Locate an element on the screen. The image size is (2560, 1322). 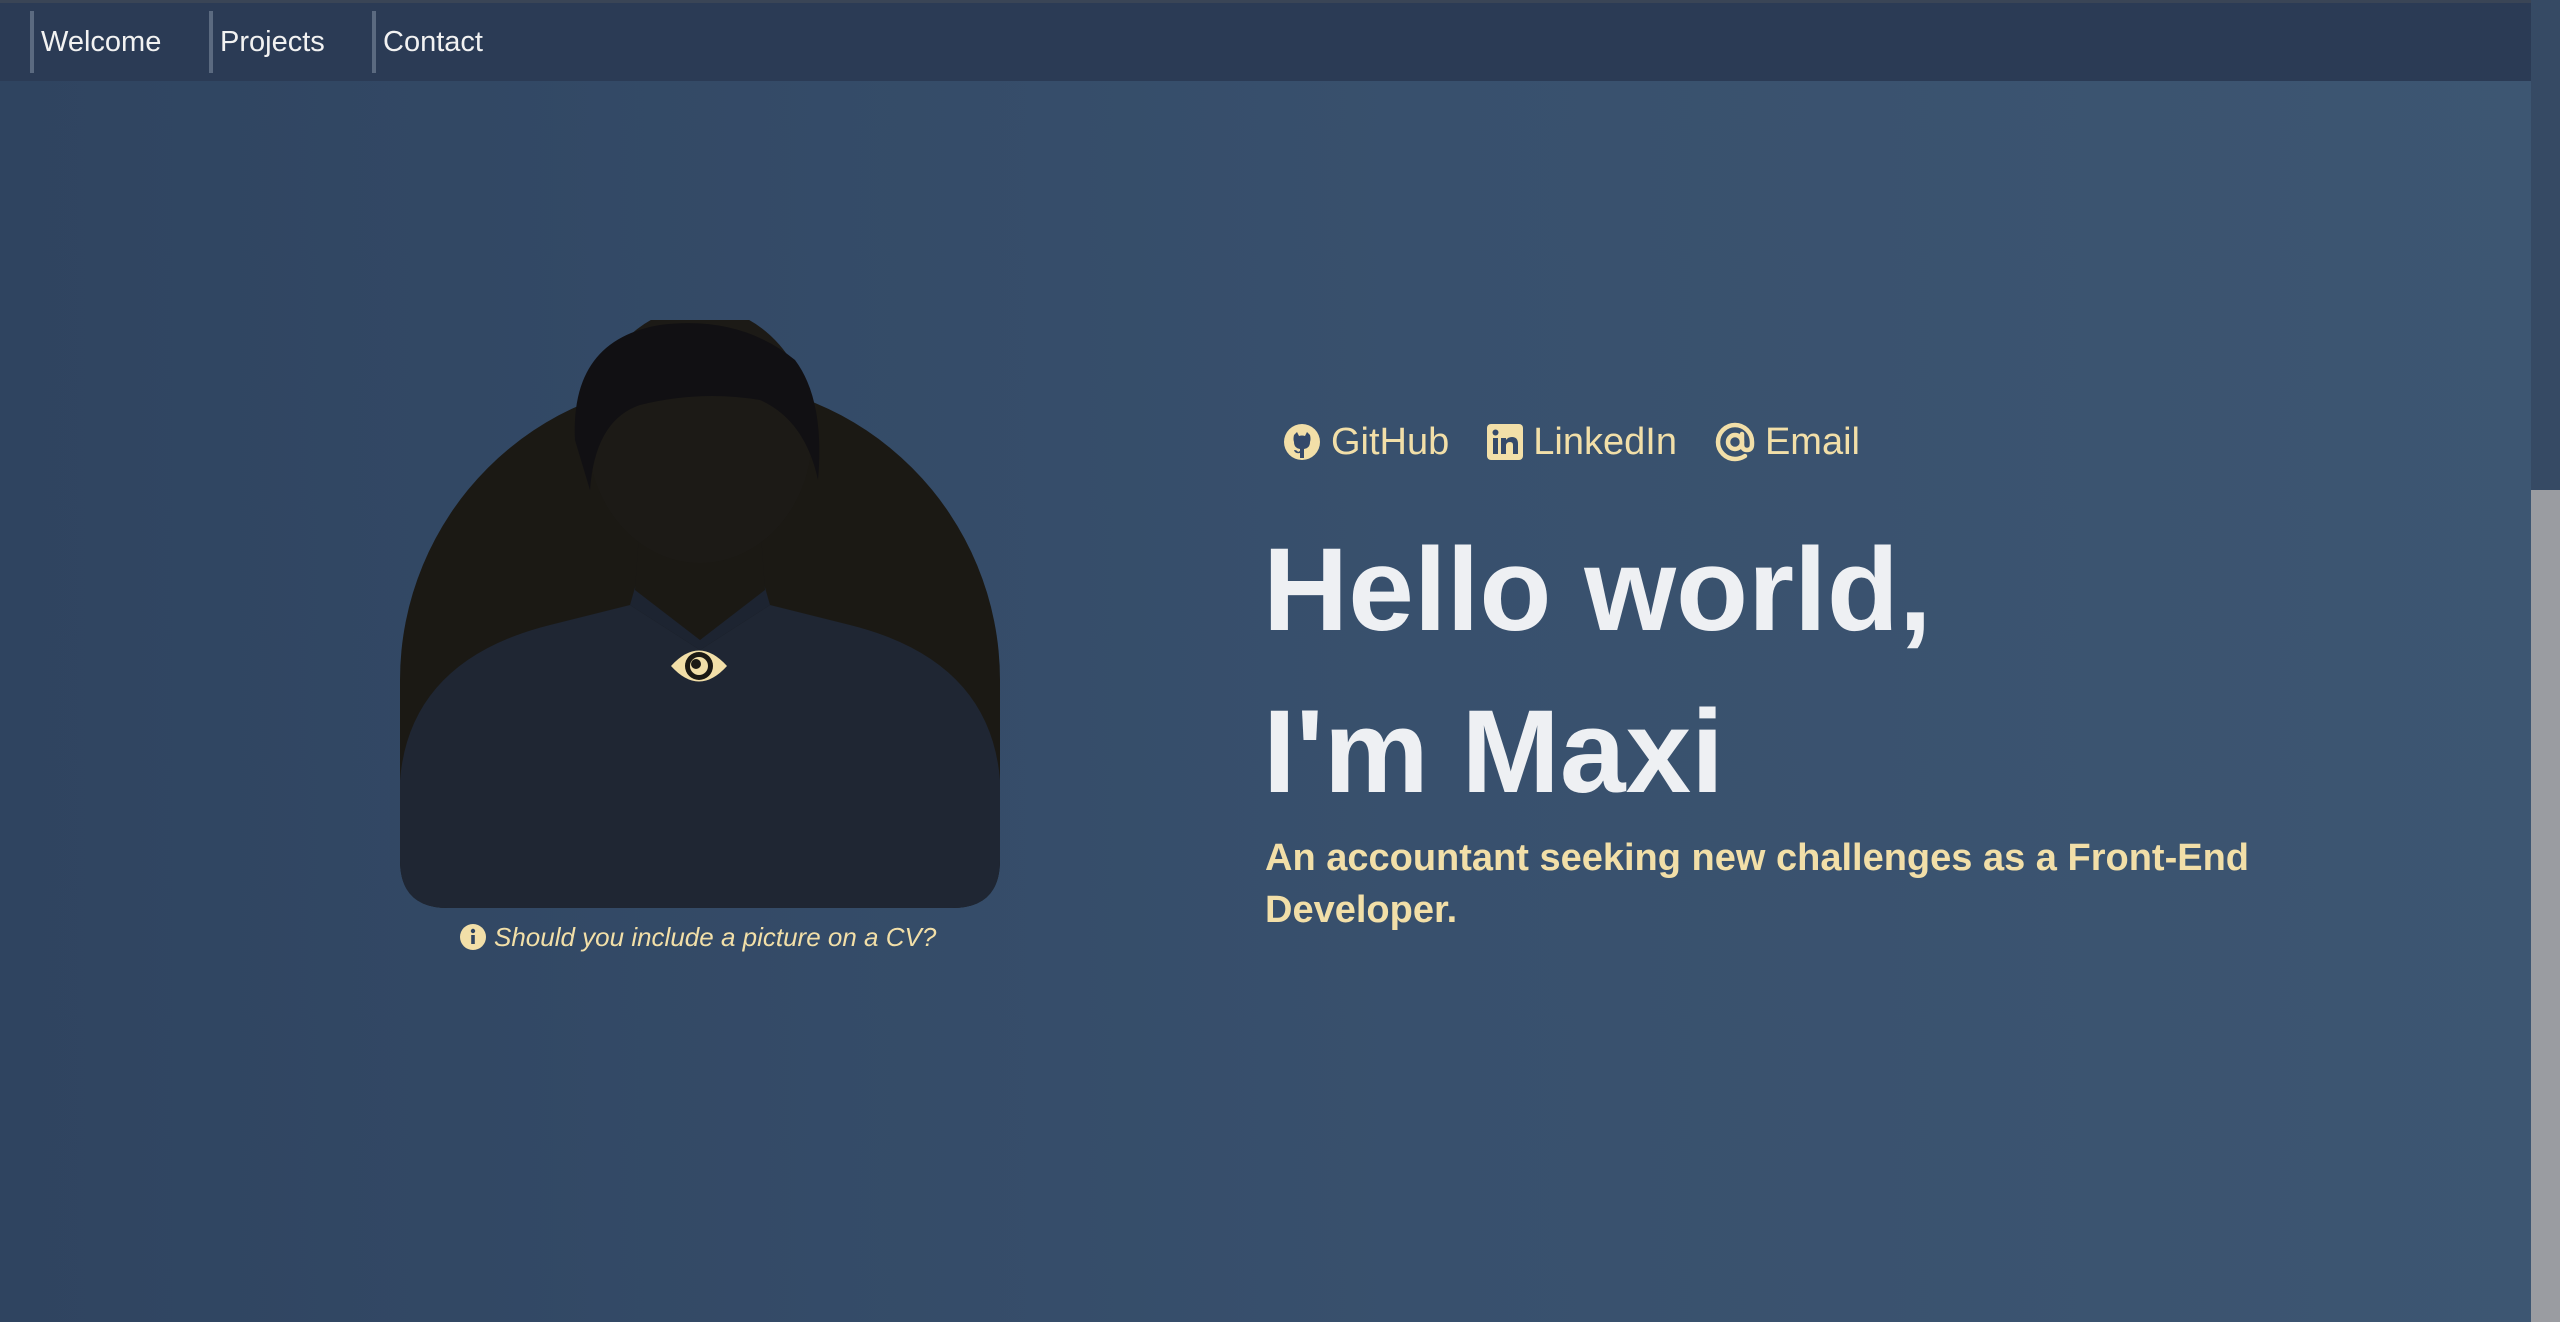
top-navigation-bar: Welcome Projects Contact is located at coordinates (1265, 40).